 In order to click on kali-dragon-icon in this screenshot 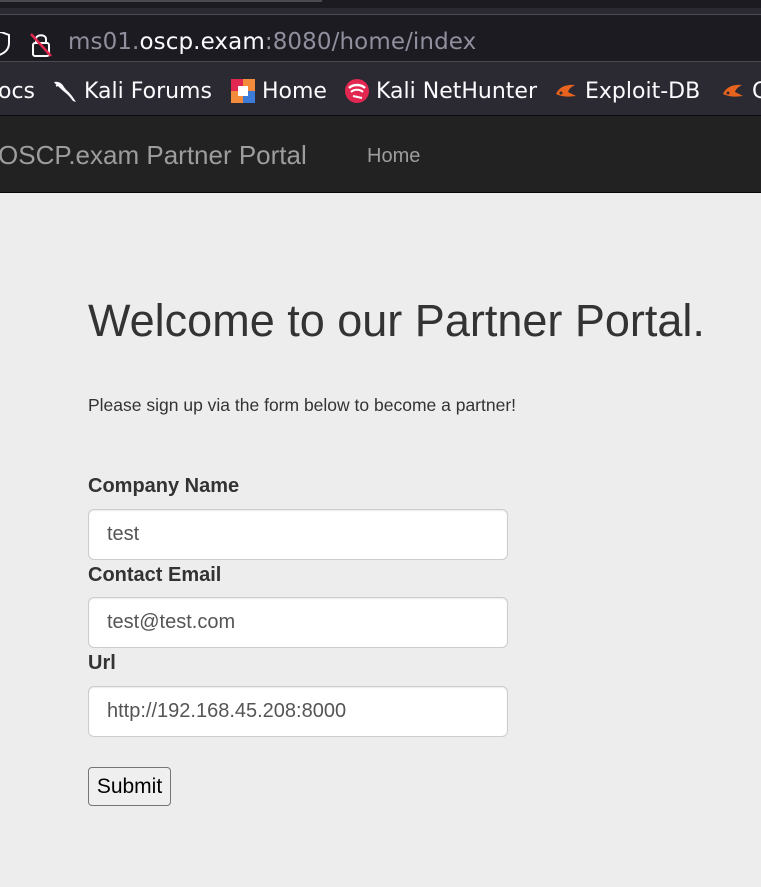, I will do `click(65, 91)`.